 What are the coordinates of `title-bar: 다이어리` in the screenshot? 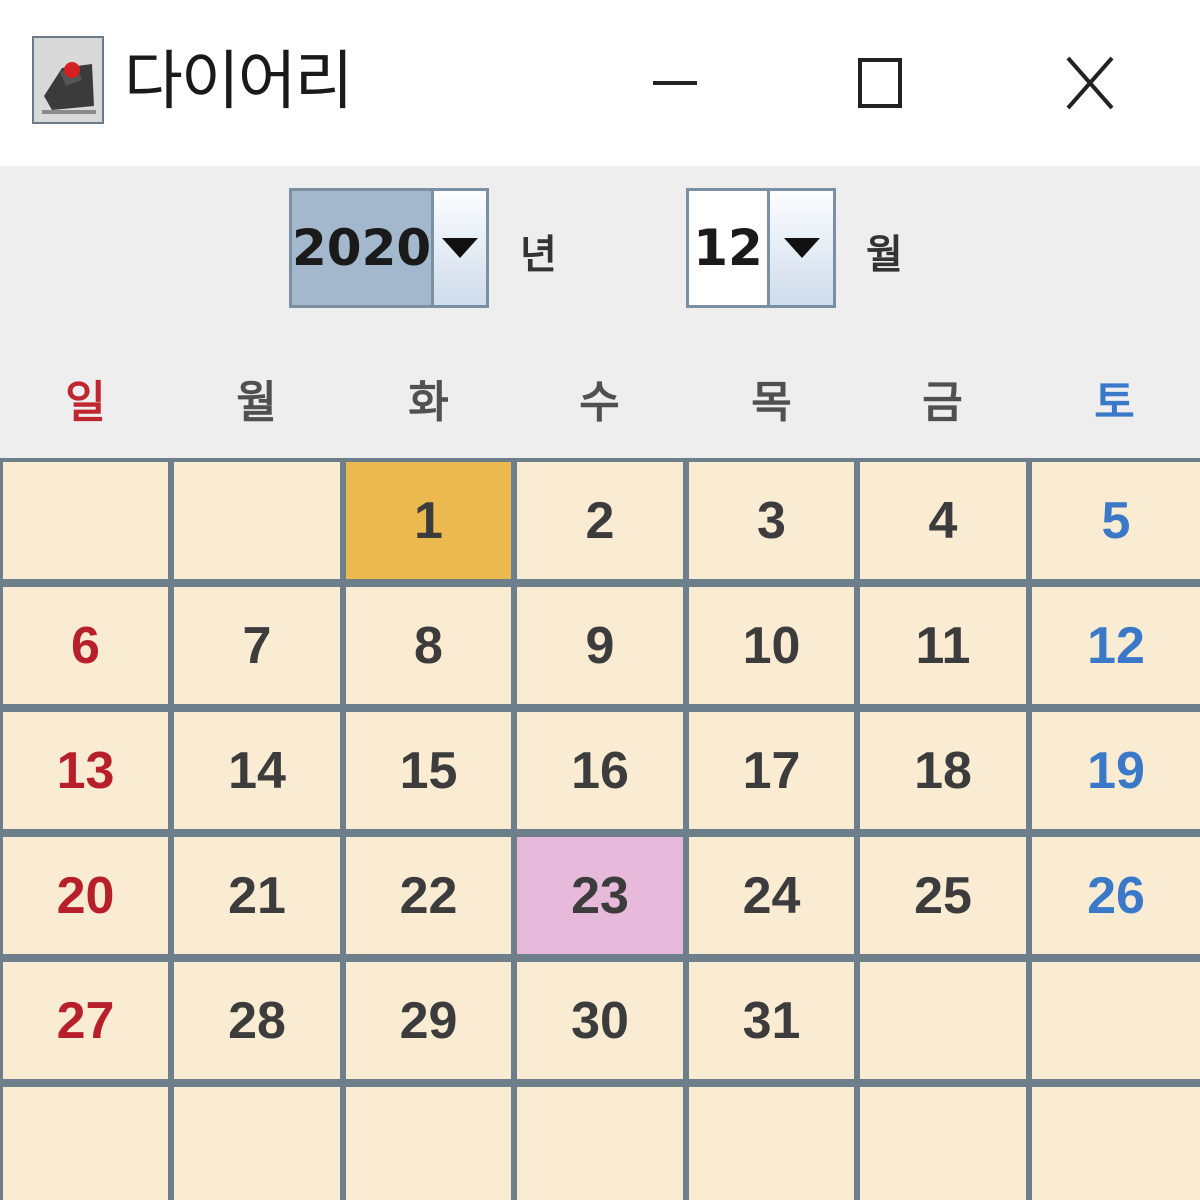 It's located at (600, 83).